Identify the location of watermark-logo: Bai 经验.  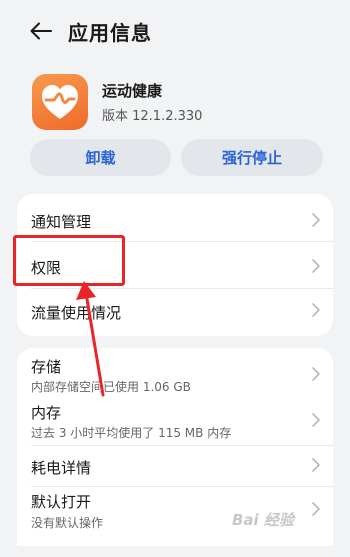
(263, 520).